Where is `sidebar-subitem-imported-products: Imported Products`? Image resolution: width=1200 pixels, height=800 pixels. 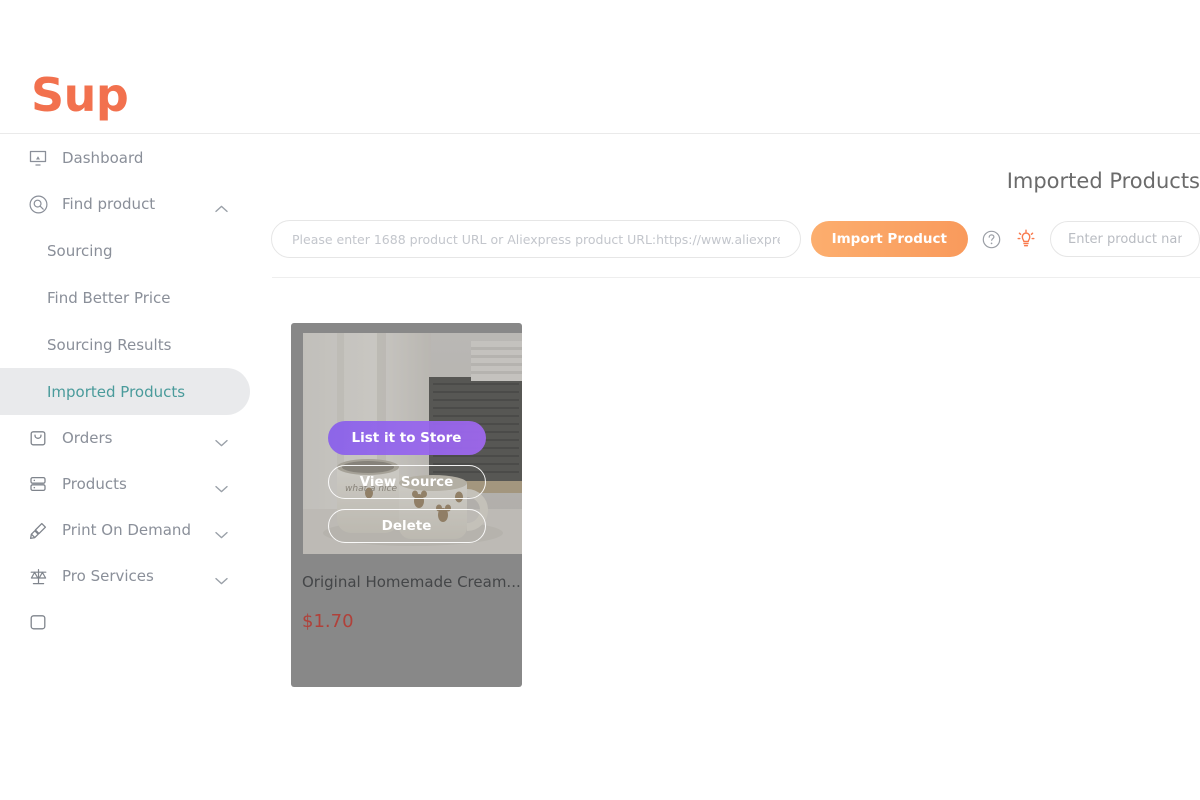 sidebar-subitem-imported-products: Imported Products is located at coordinates (125, 391).